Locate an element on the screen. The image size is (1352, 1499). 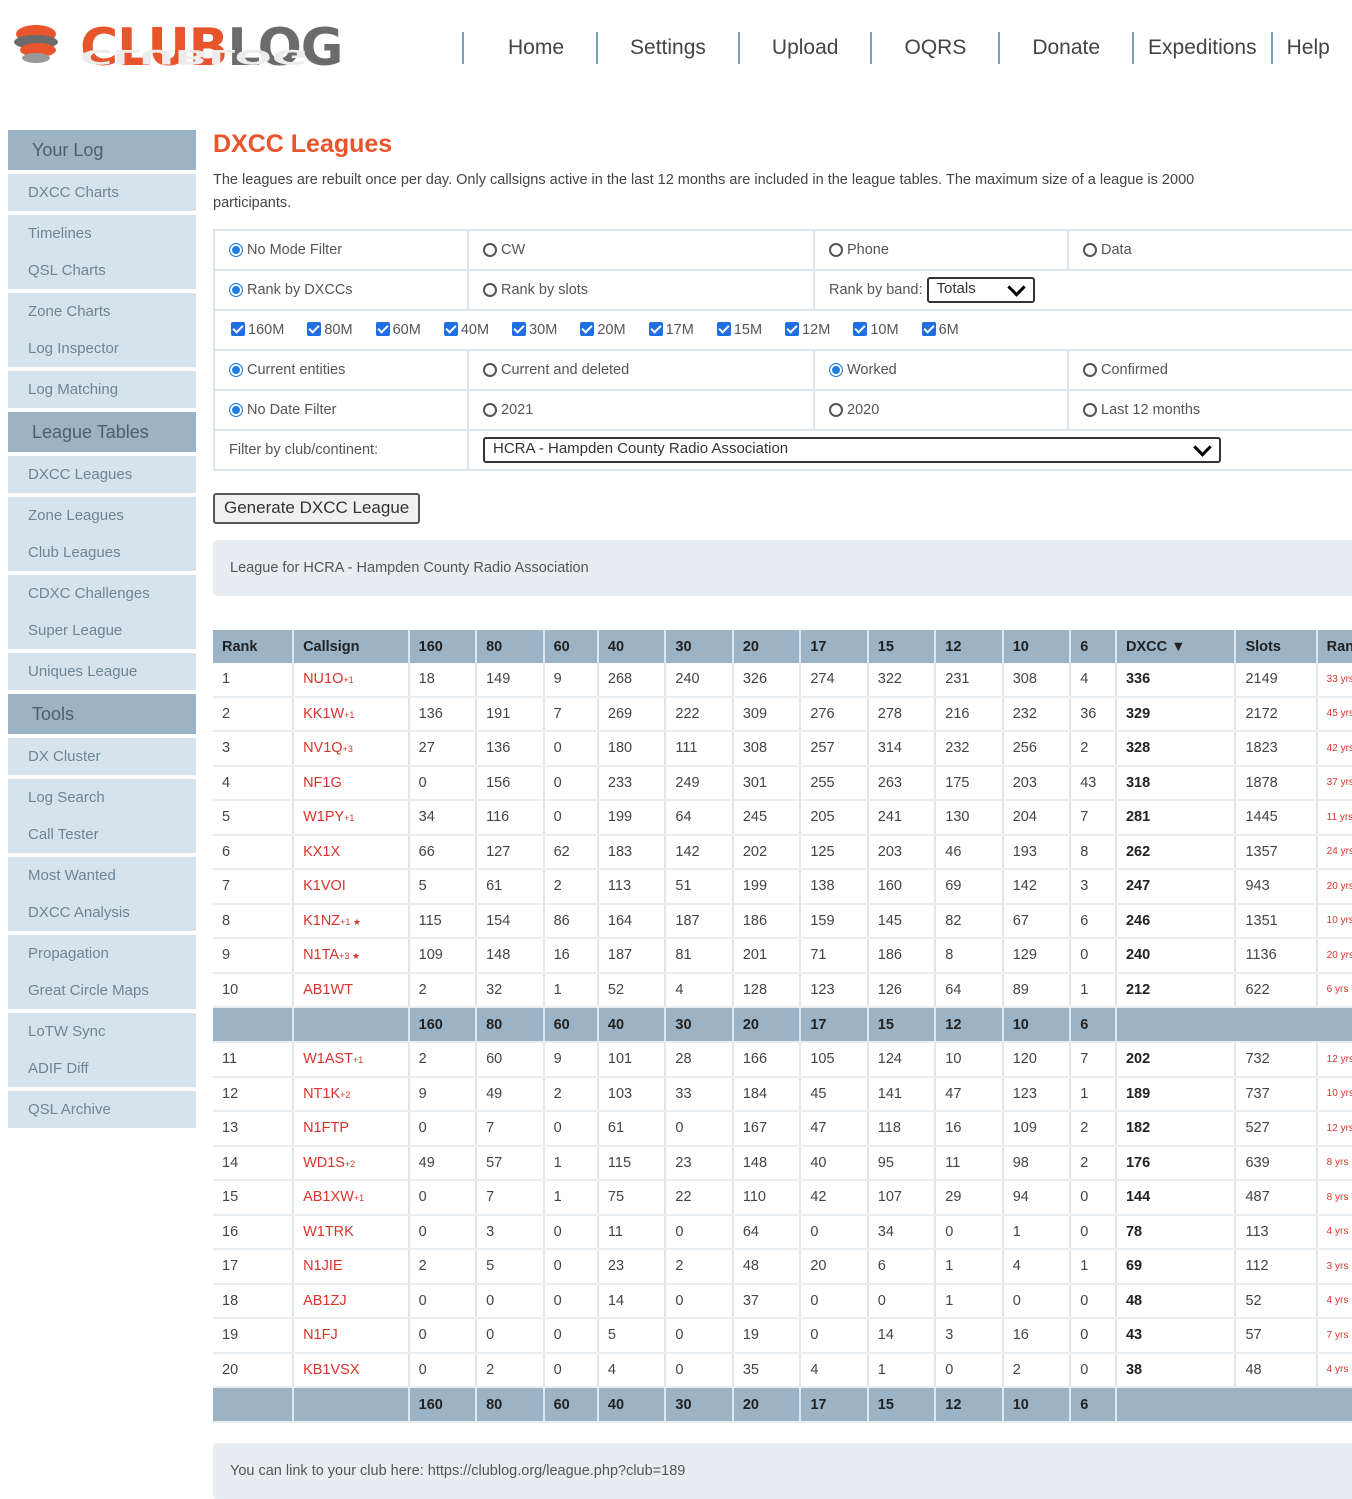
mode-no-filter: No Mode Filter is located at coordinates (341, 250).